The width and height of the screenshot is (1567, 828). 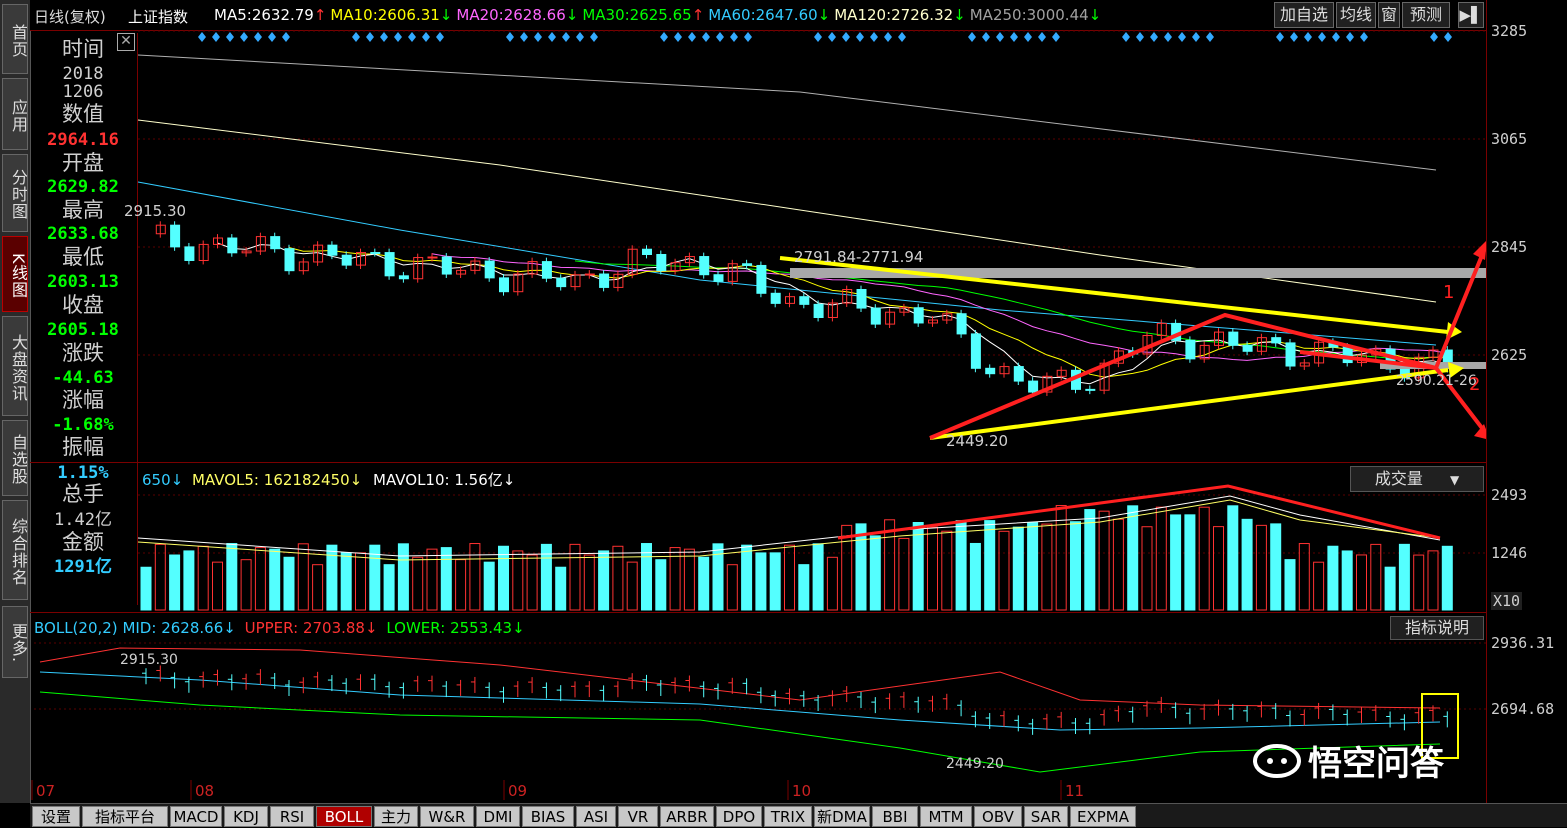 What do you see at coordinates (292, 816) in the screenshot?
I see `tab-rsi: RSI` at bounding box center [292, 816].